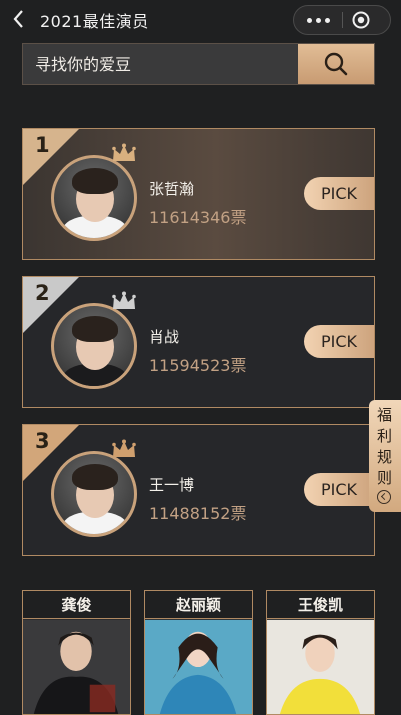 The image size is (401, 715). Describe the element at coordinates (172, 485) in the screenshot. I see `actor-name: 王一博` at that location.